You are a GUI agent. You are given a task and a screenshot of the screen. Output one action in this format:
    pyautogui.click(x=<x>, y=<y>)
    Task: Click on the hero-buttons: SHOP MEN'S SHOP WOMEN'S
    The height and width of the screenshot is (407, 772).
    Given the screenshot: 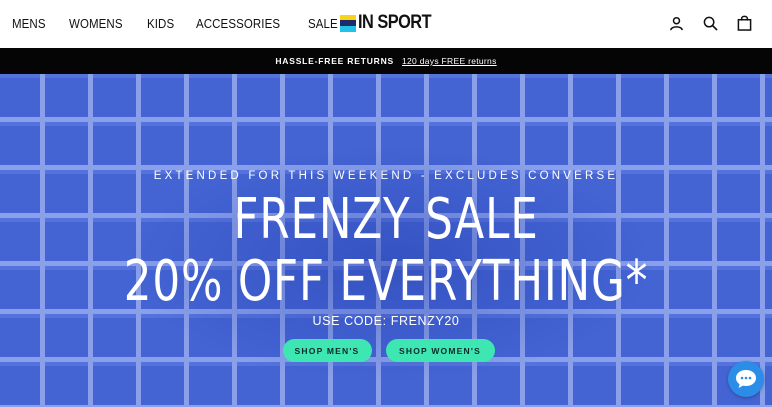 What is the action you would take?
    pyautogui.click(x=386, y=350)
    